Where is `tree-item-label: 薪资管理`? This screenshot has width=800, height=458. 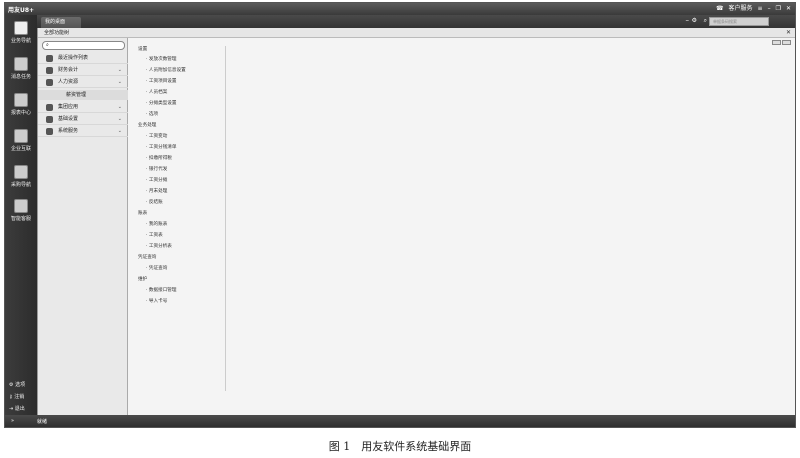 tree-item-label: 薪资管理 is located at coordinates (76, 95).